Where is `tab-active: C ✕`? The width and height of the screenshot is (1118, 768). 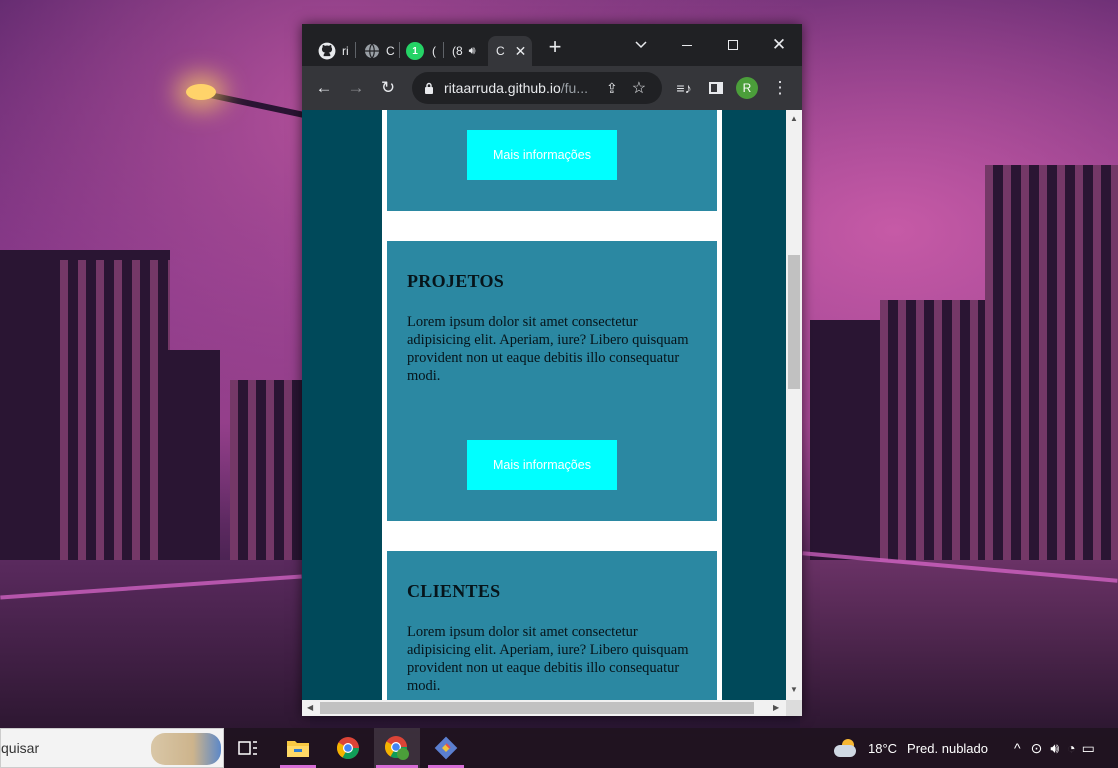 tab-active: C ✕ is located at coordinates (510, 51).